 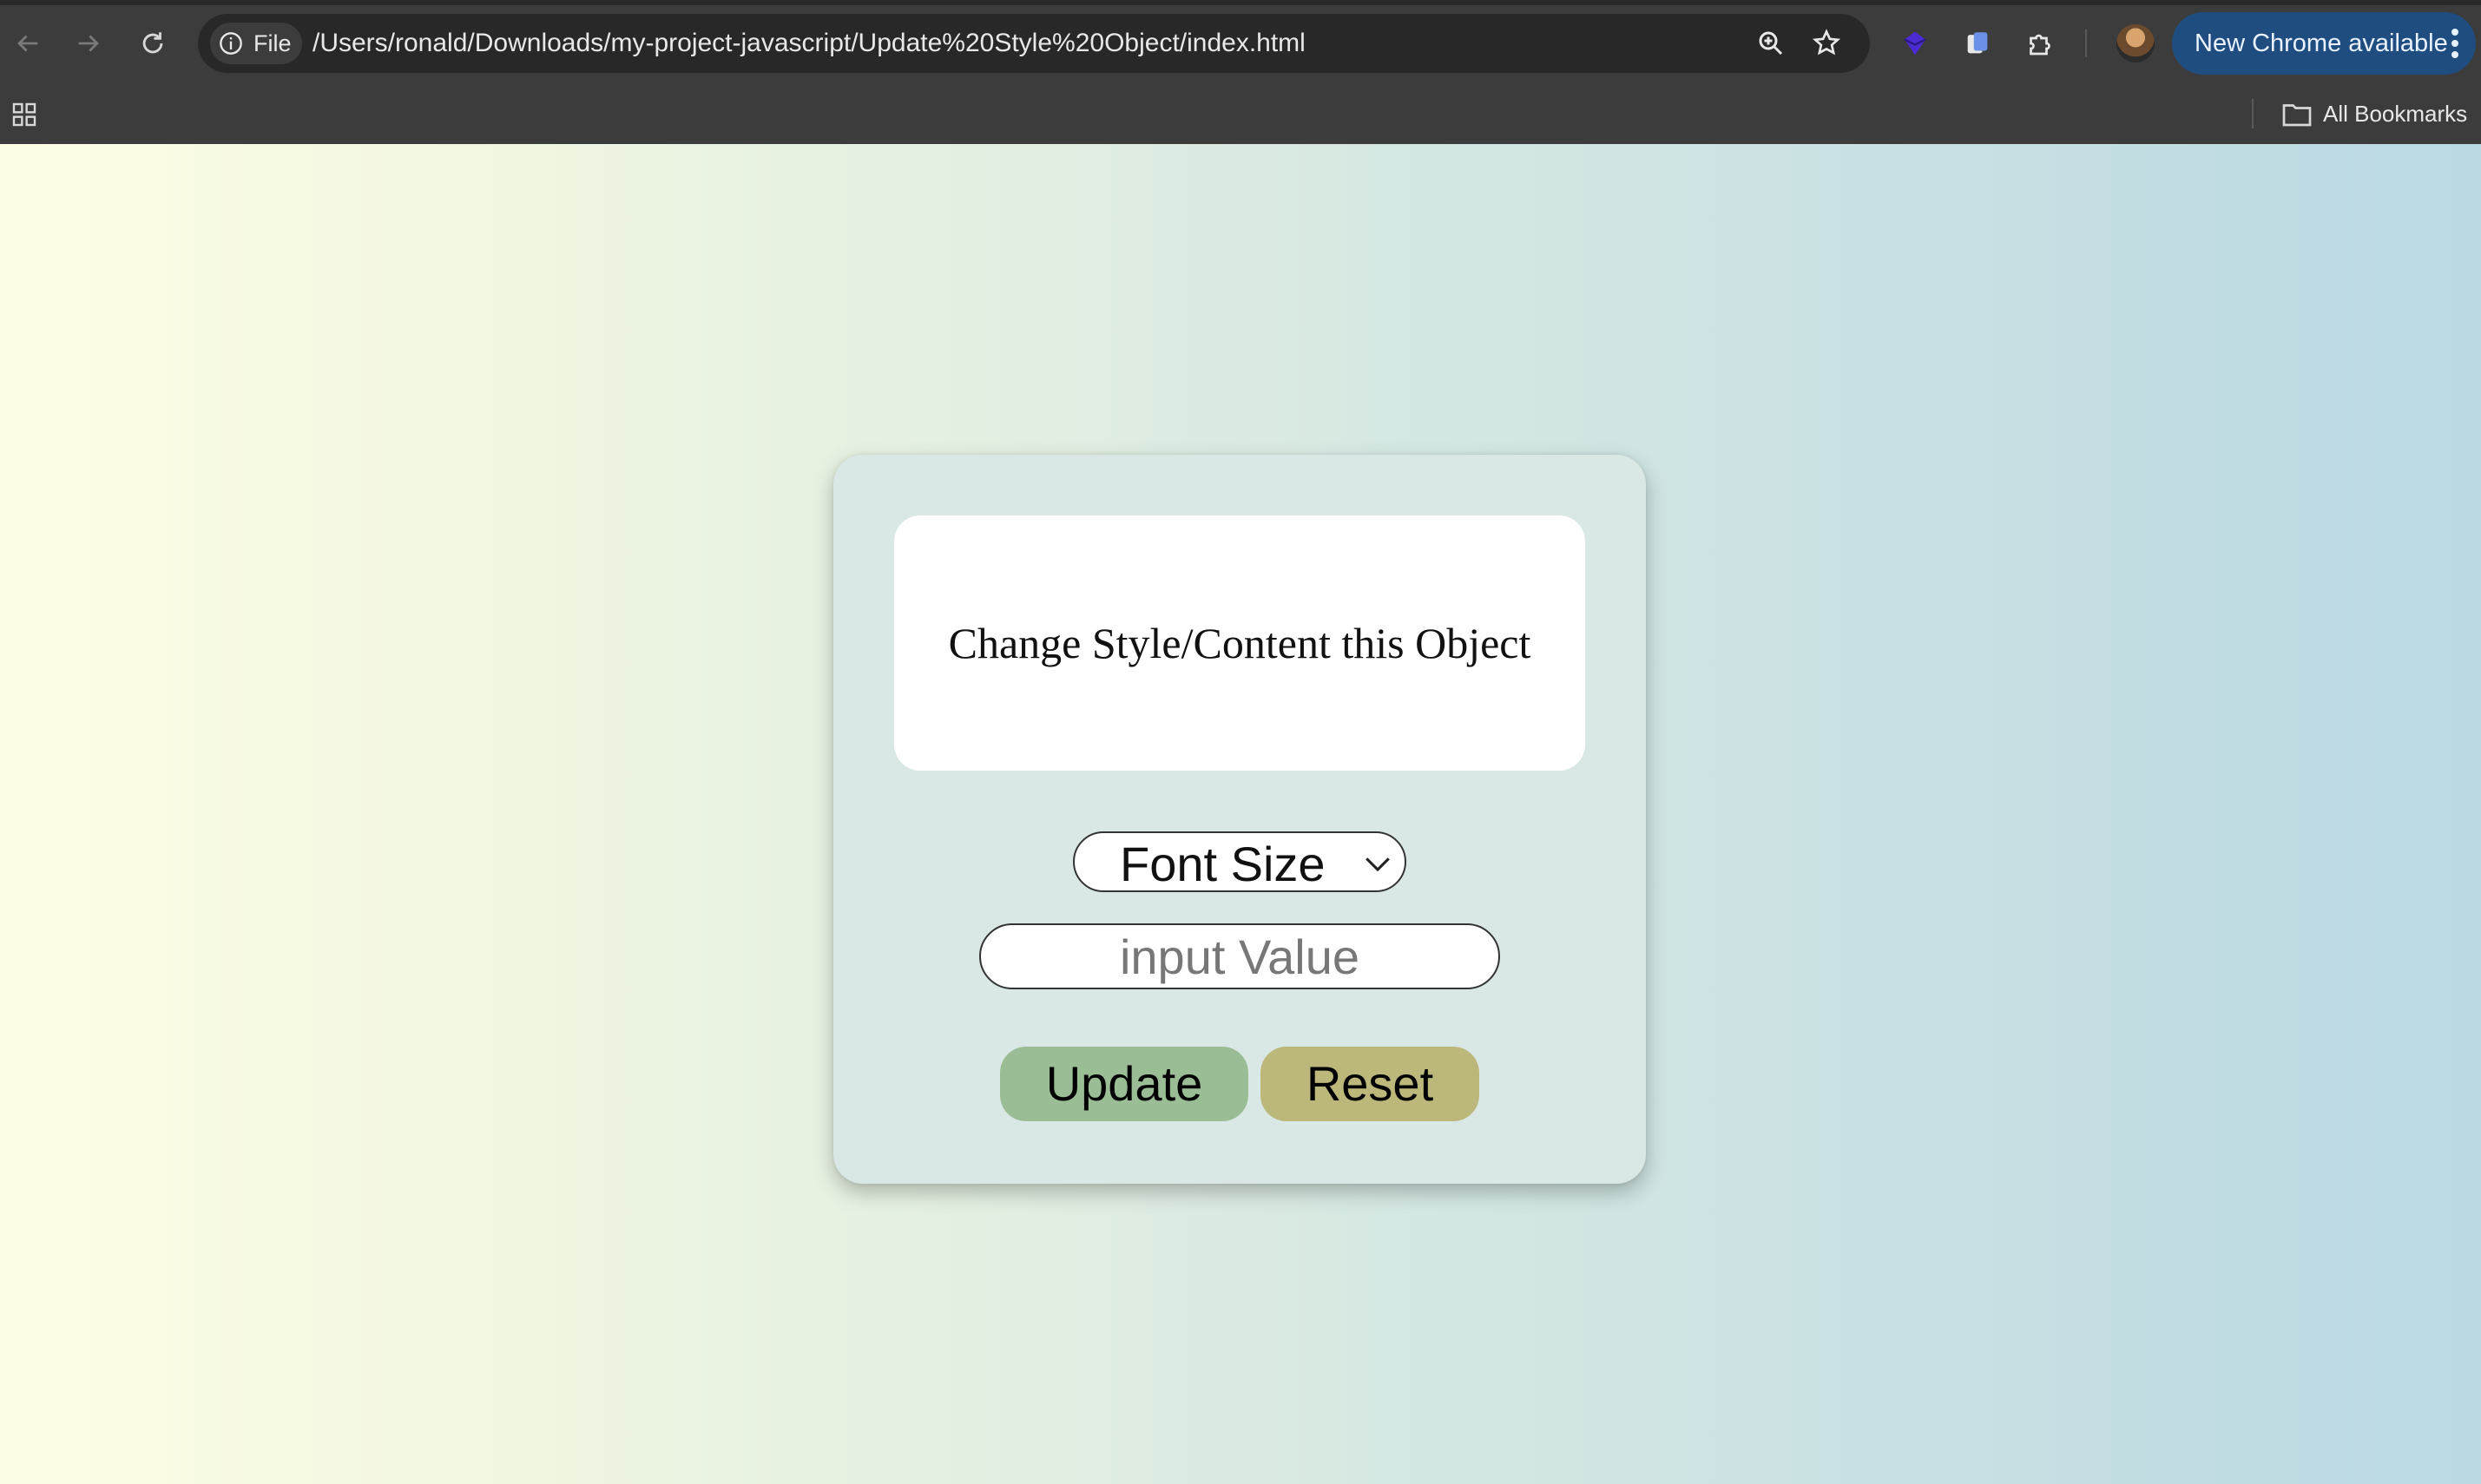 I want to click on back-button, so click(x=28, y=43).